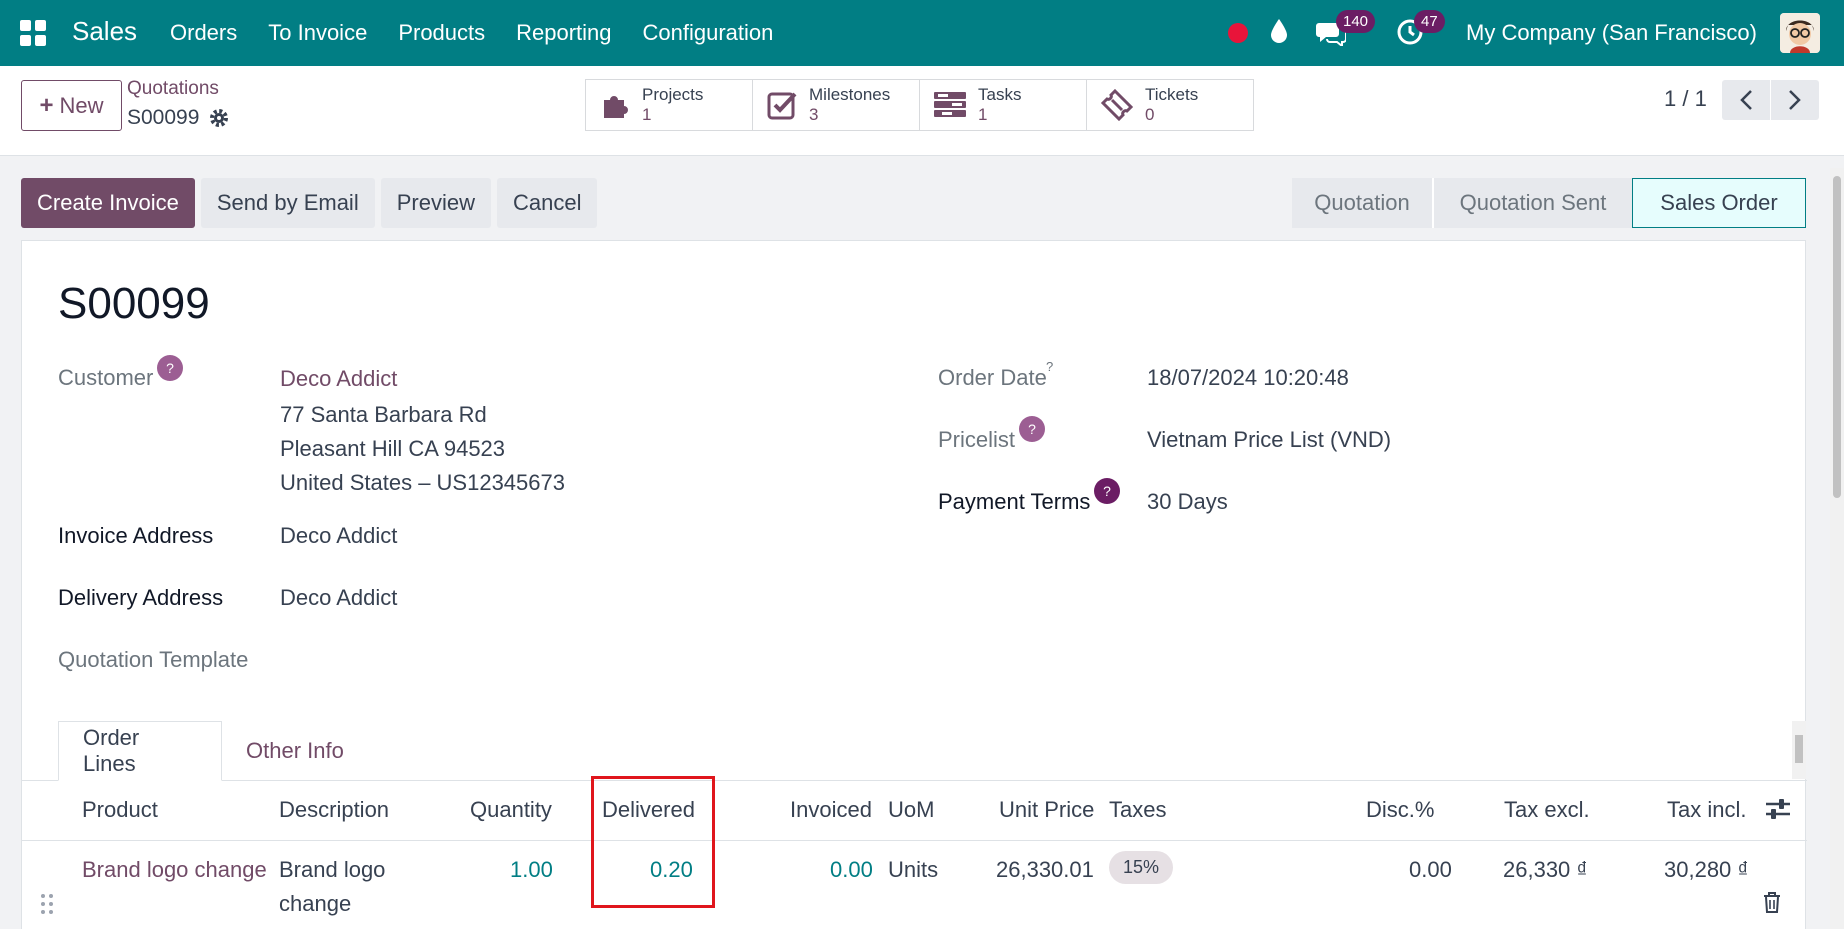 The height and width of the screenshot is (929, 1844). I want to click on order-date-field: 18/07/2024 10:20:48, so click(1248, 378).